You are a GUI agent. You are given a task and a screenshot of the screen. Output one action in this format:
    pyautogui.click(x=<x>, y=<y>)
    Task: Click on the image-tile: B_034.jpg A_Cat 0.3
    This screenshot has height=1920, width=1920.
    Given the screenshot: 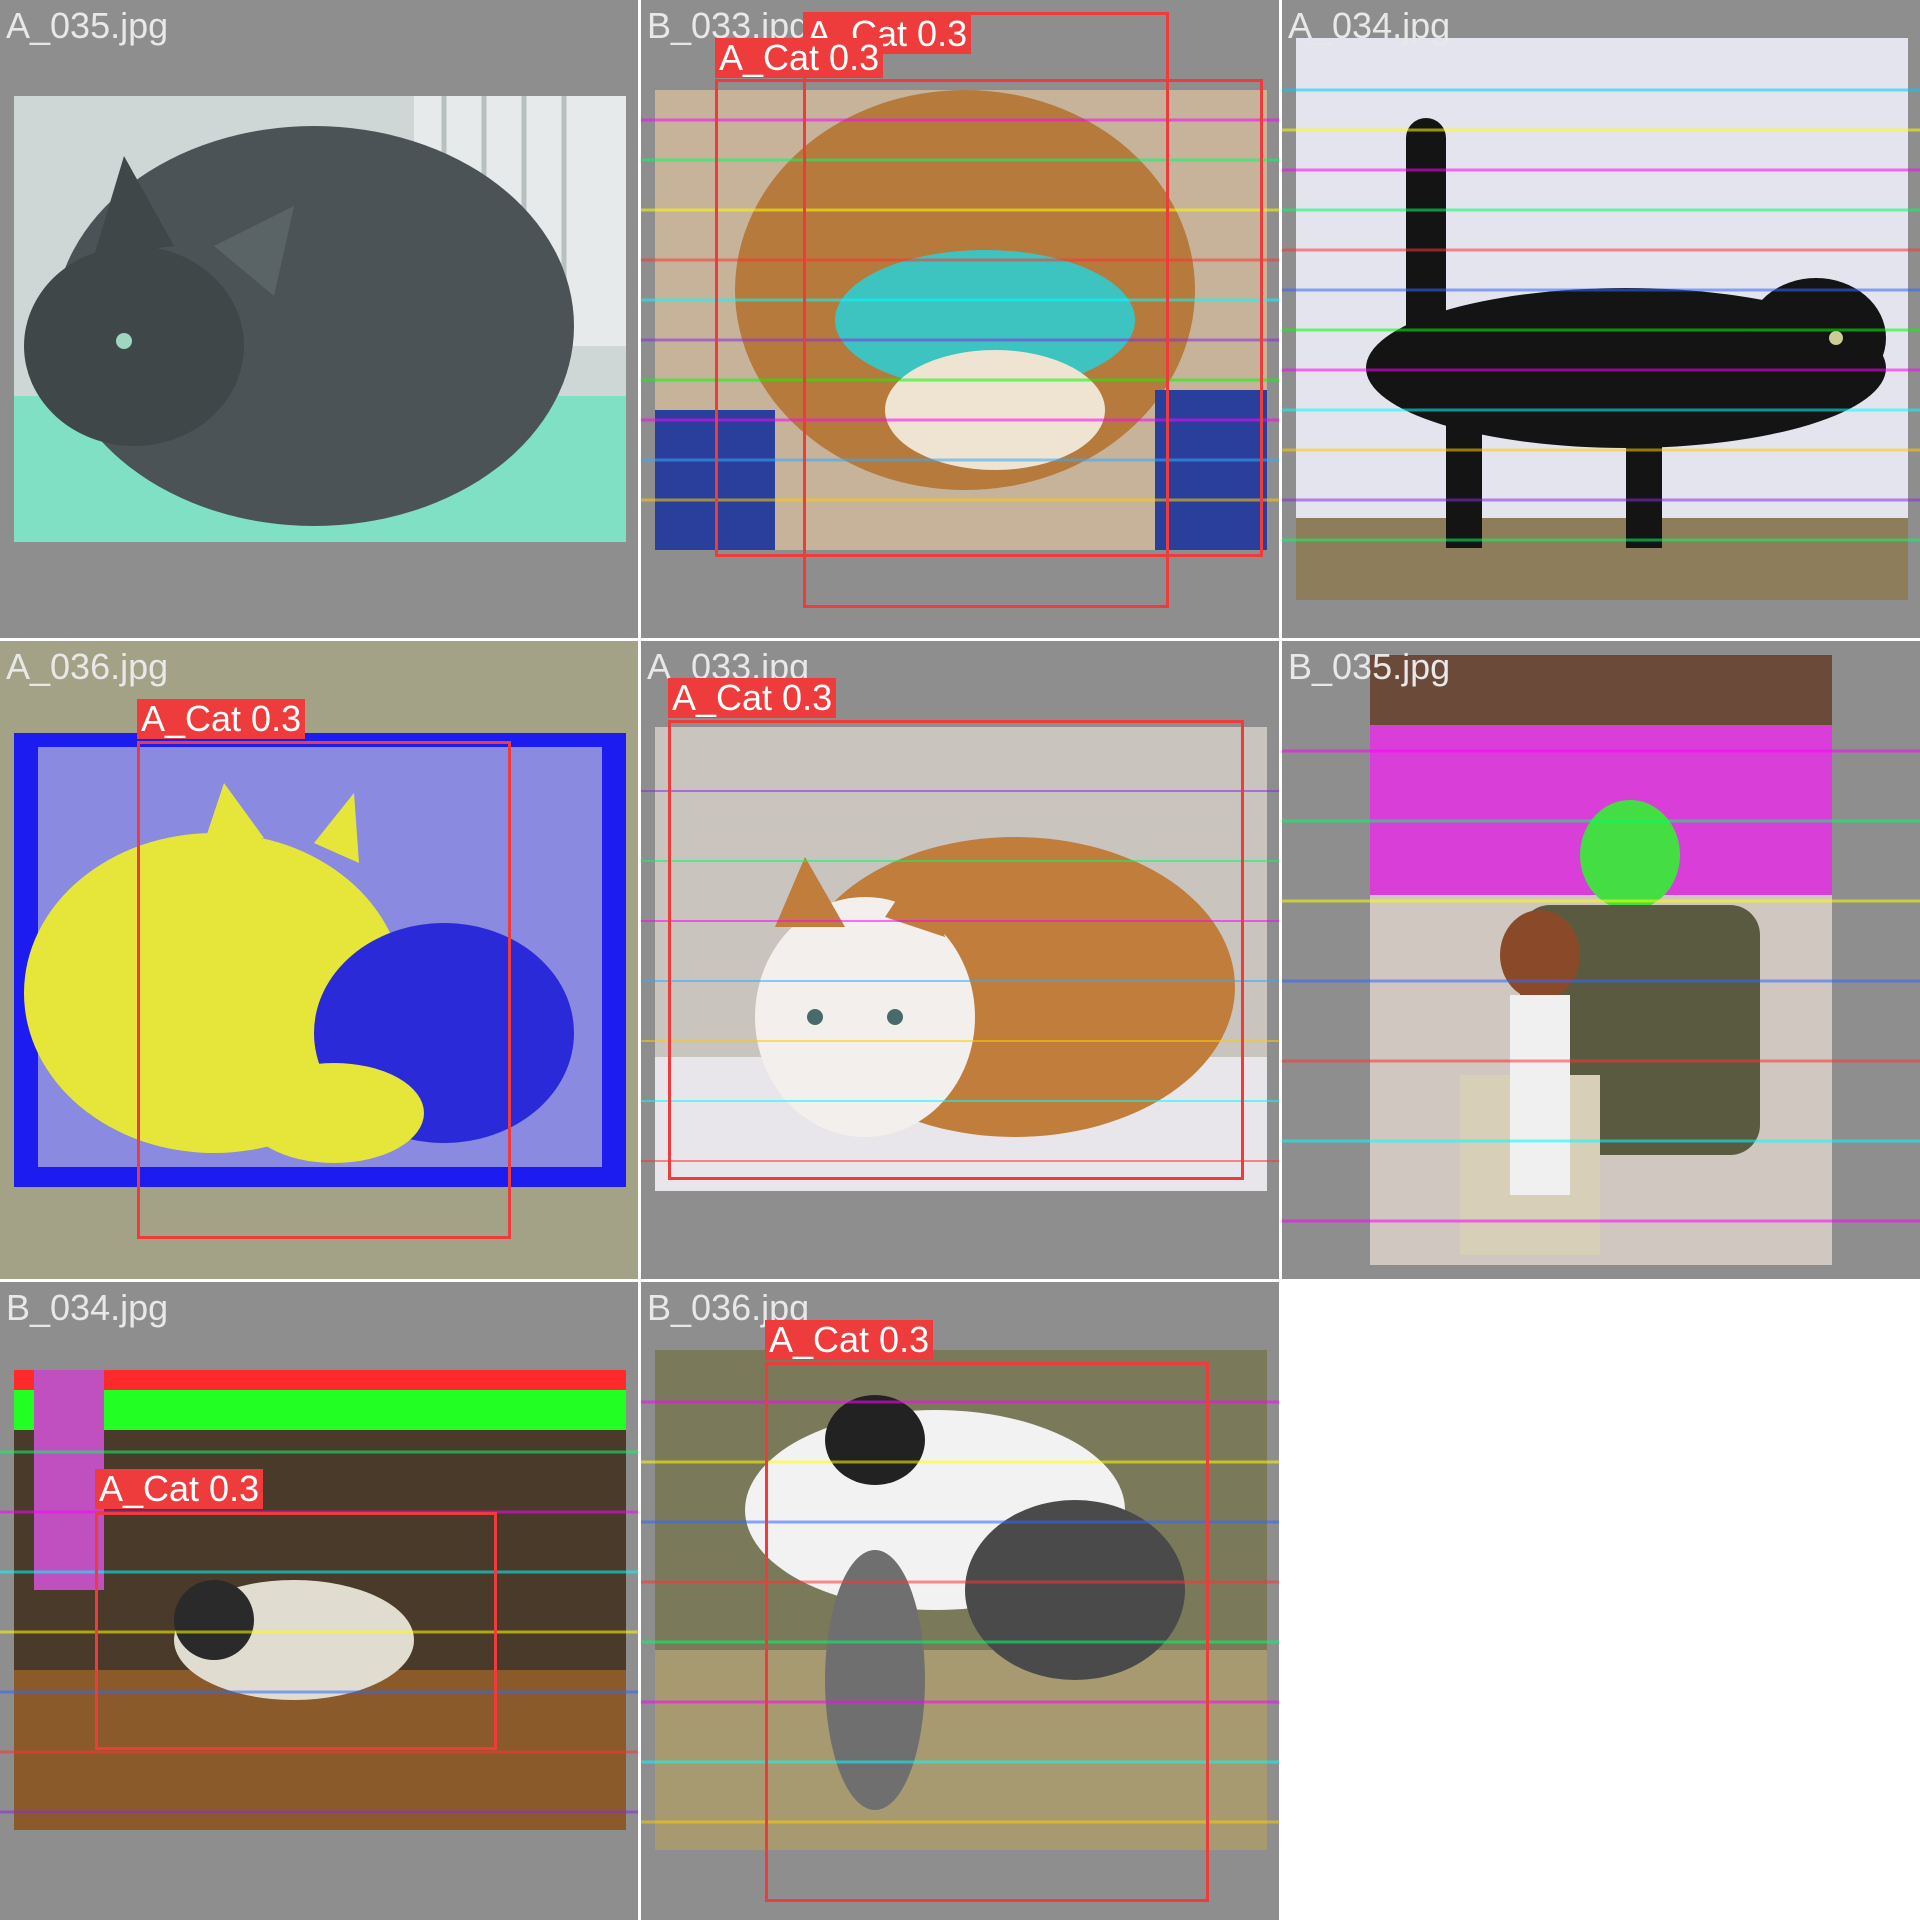 What is the action you would take?
    pyautogui.click(x=319, y=1601)
    